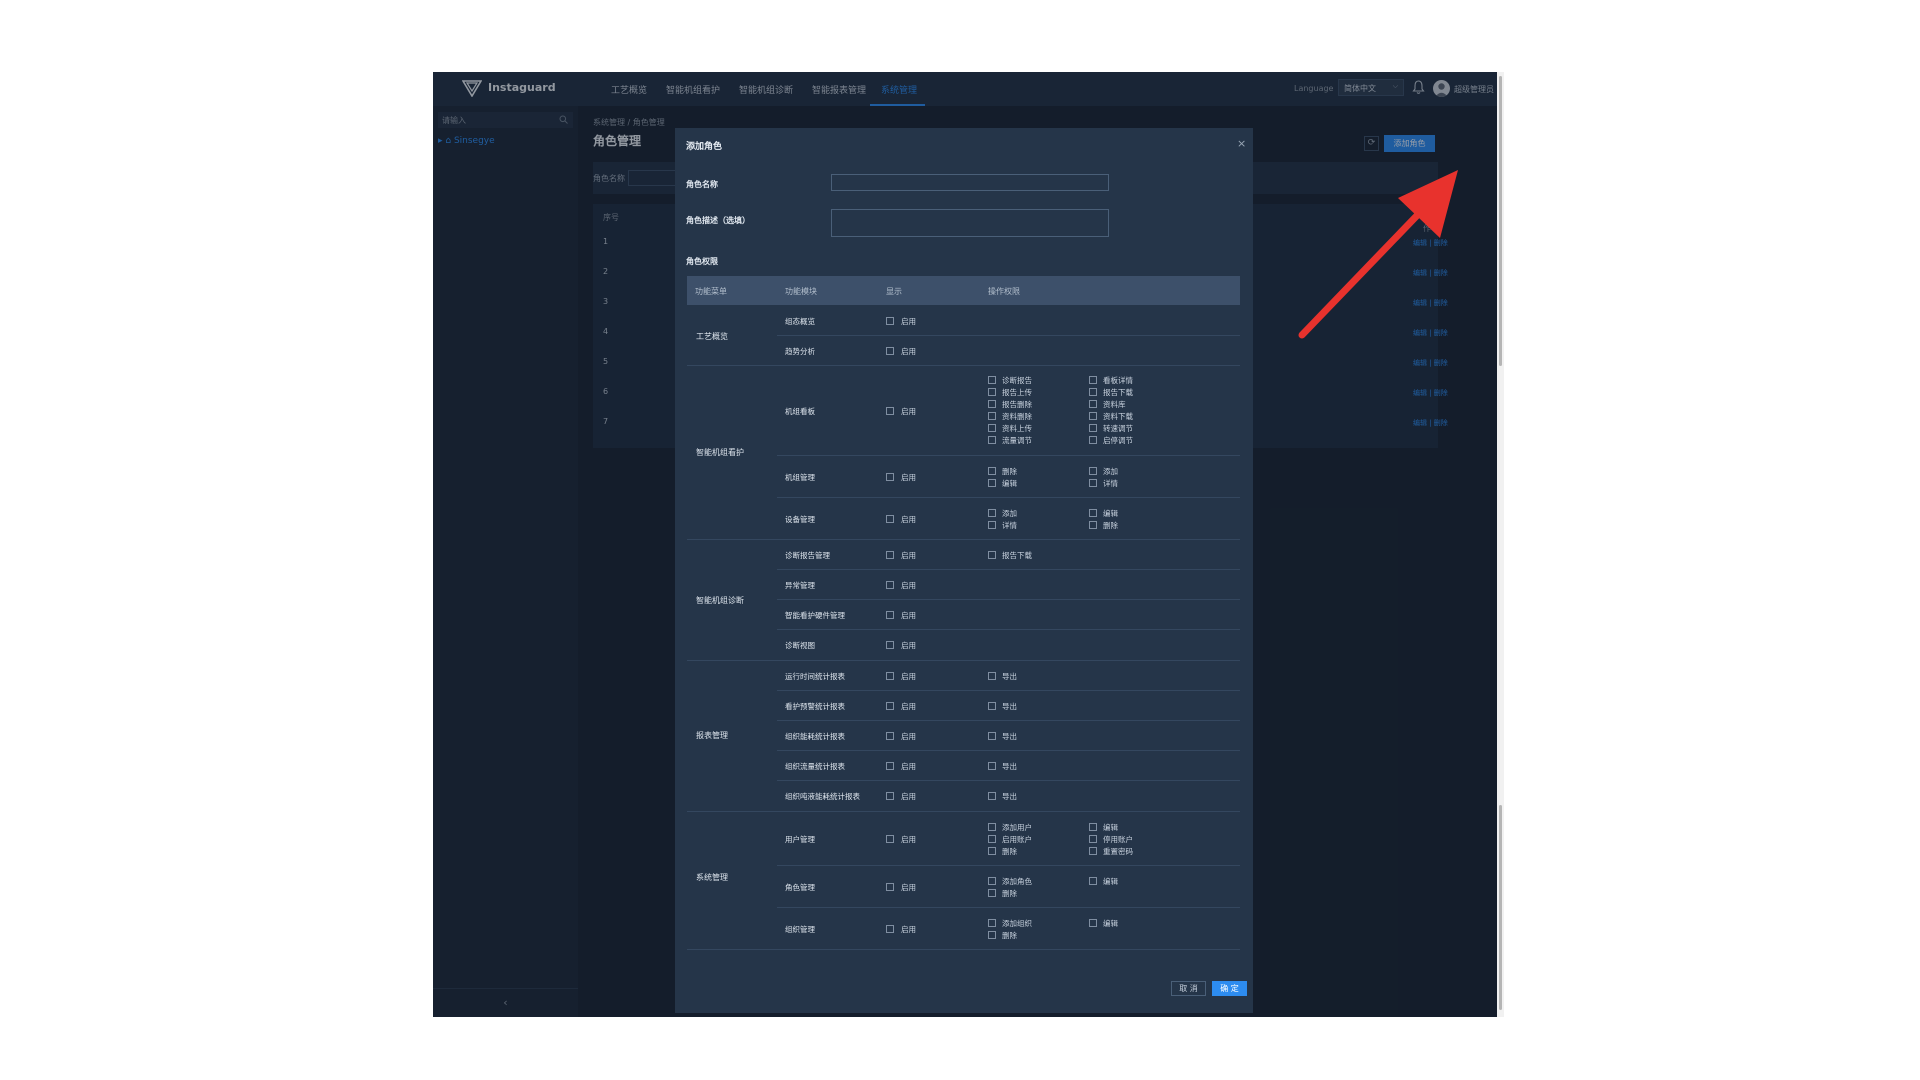 The height and width of the screenshot is (1080, 1920). What do you see at coordinates (1118, 440) in the screenshot?
I see `permission-label: 启停调节` at bounding box center [1118, 440].